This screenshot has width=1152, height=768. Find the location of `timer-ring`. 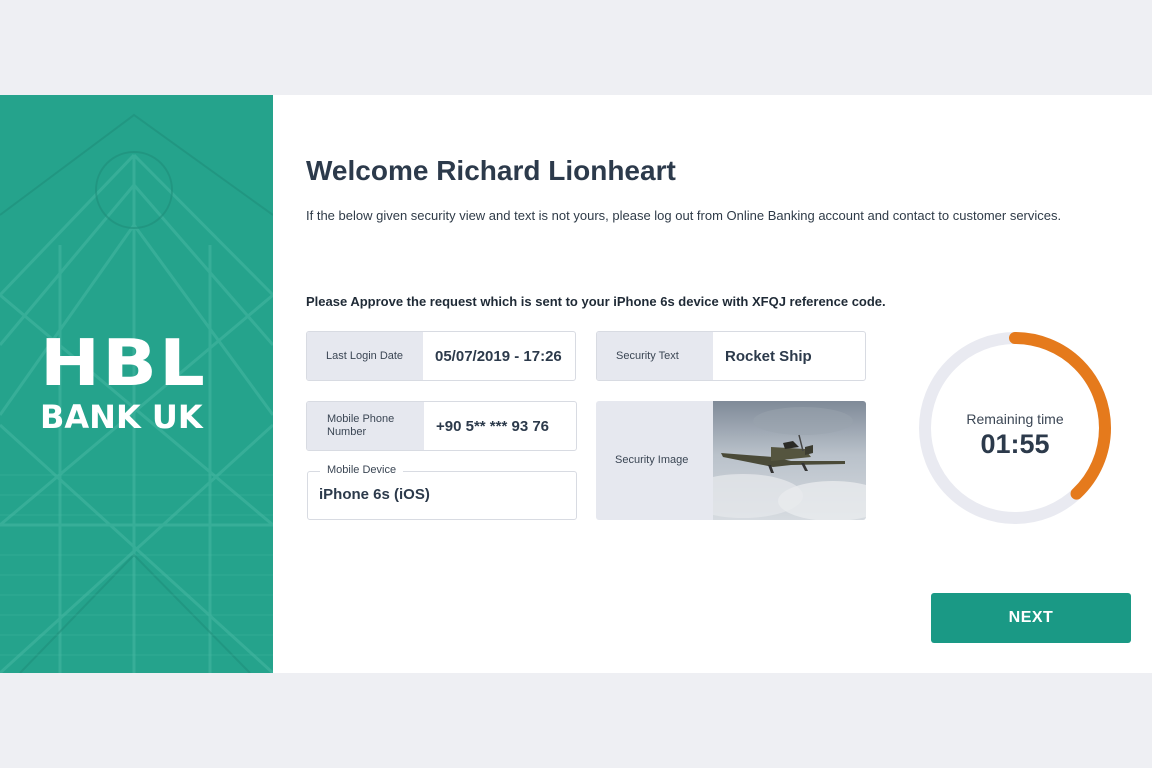

timer-ring is located at coordinates (1015, 428).